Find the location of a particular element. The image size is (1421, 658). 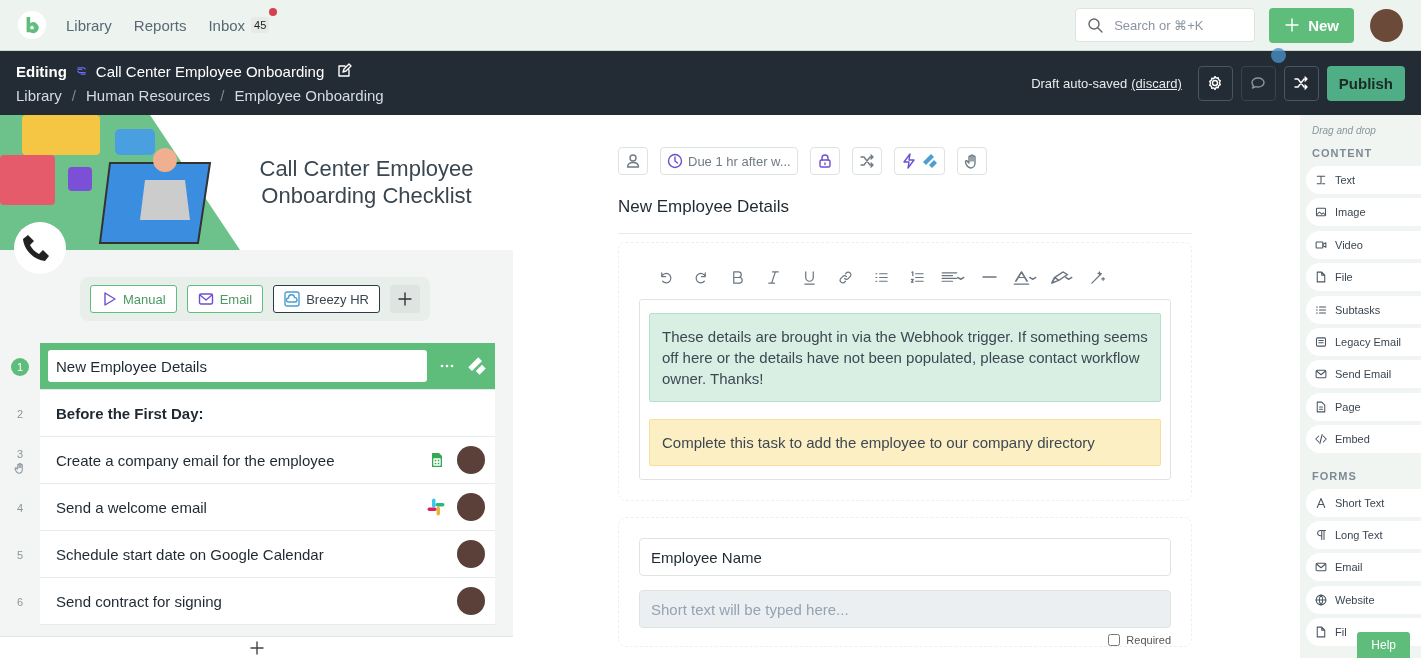

permissions-button is located at coordinates (824, 161).